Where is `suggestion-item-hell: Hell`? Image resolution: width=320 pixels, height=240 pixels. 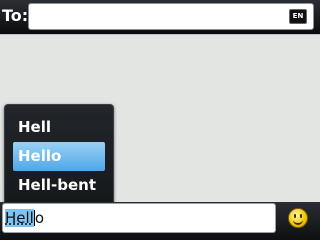 suggestion-item-hell: Hell is located at coordinates (59, 127).